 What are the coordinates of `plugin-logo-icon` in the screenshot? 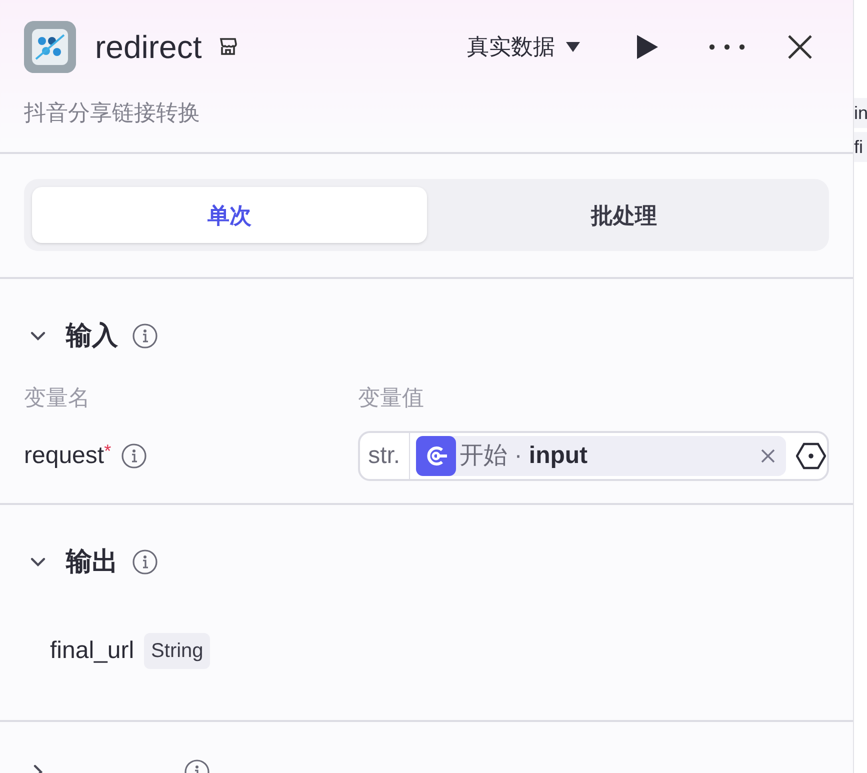 It's located at (50, 46).